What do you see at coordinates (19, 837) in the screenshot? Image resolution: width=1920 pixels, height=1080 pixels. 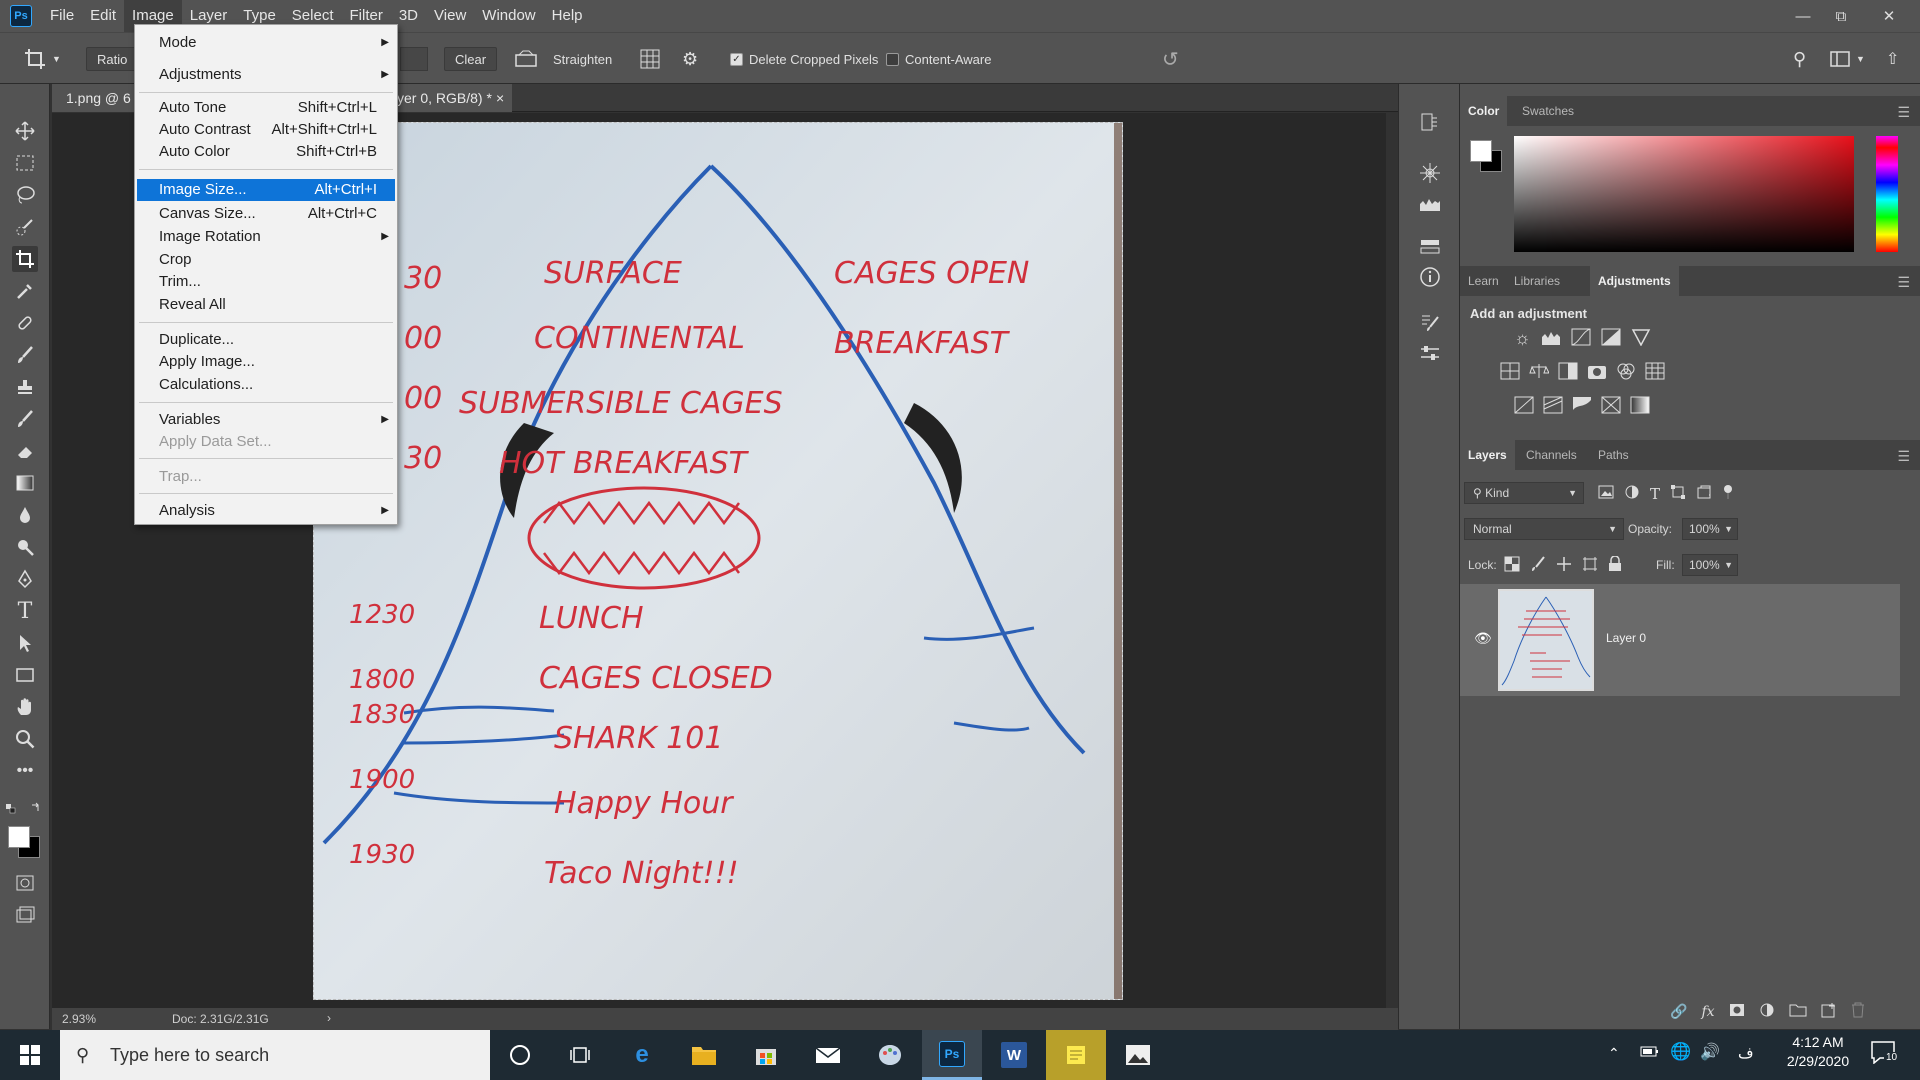 I see `foreground-color-swatch` at bounding box center [19, 837].